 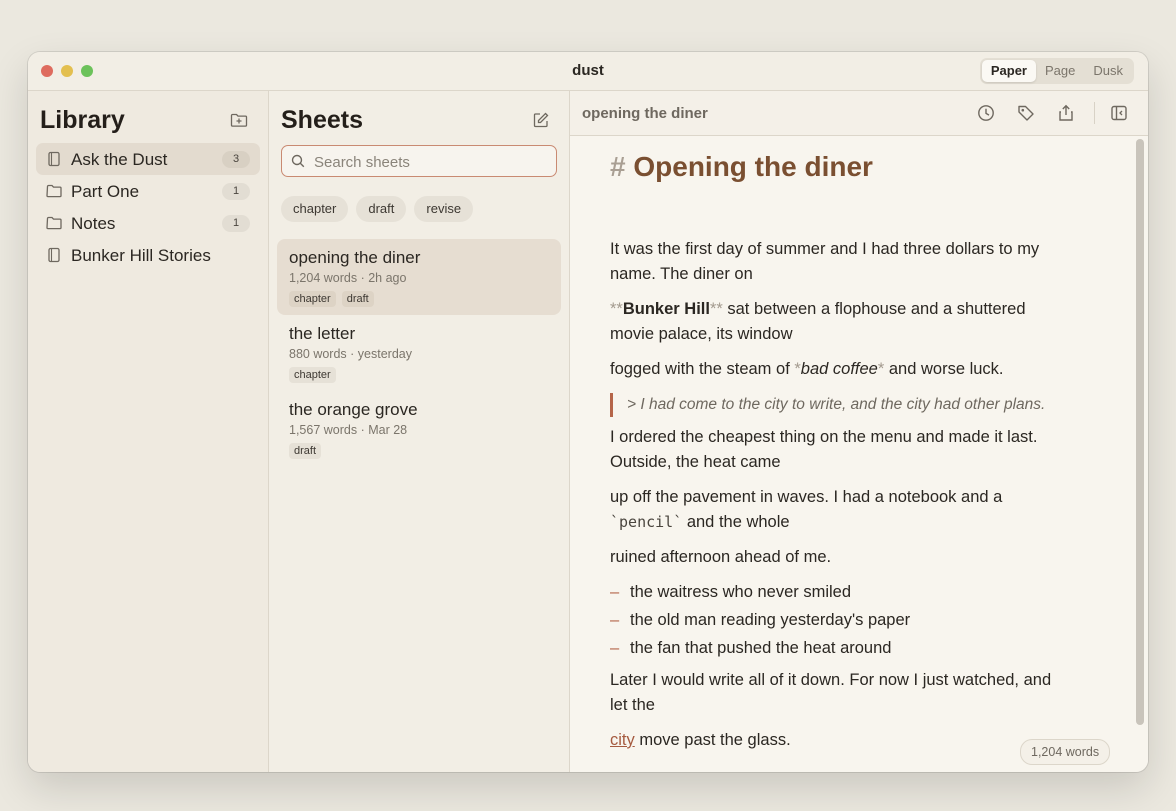 I want to click on search-input, so click(x=429, y=162).